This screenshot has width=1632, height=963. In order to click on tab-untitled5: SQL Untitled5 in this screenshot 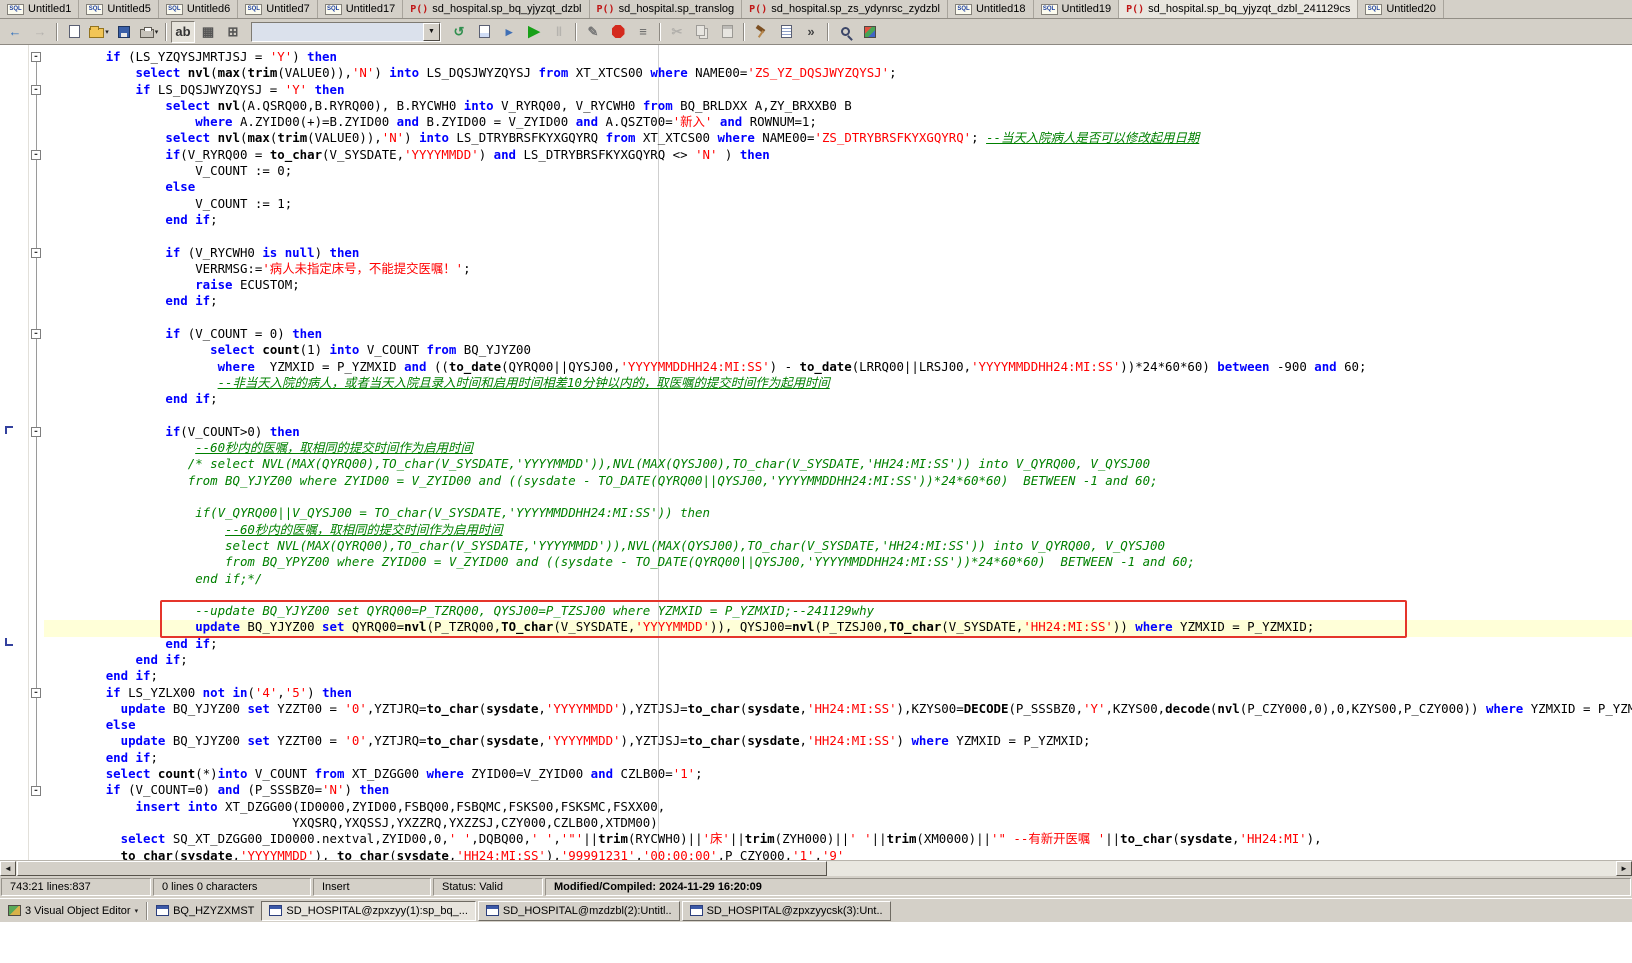, I will do `click(119, 9)`.